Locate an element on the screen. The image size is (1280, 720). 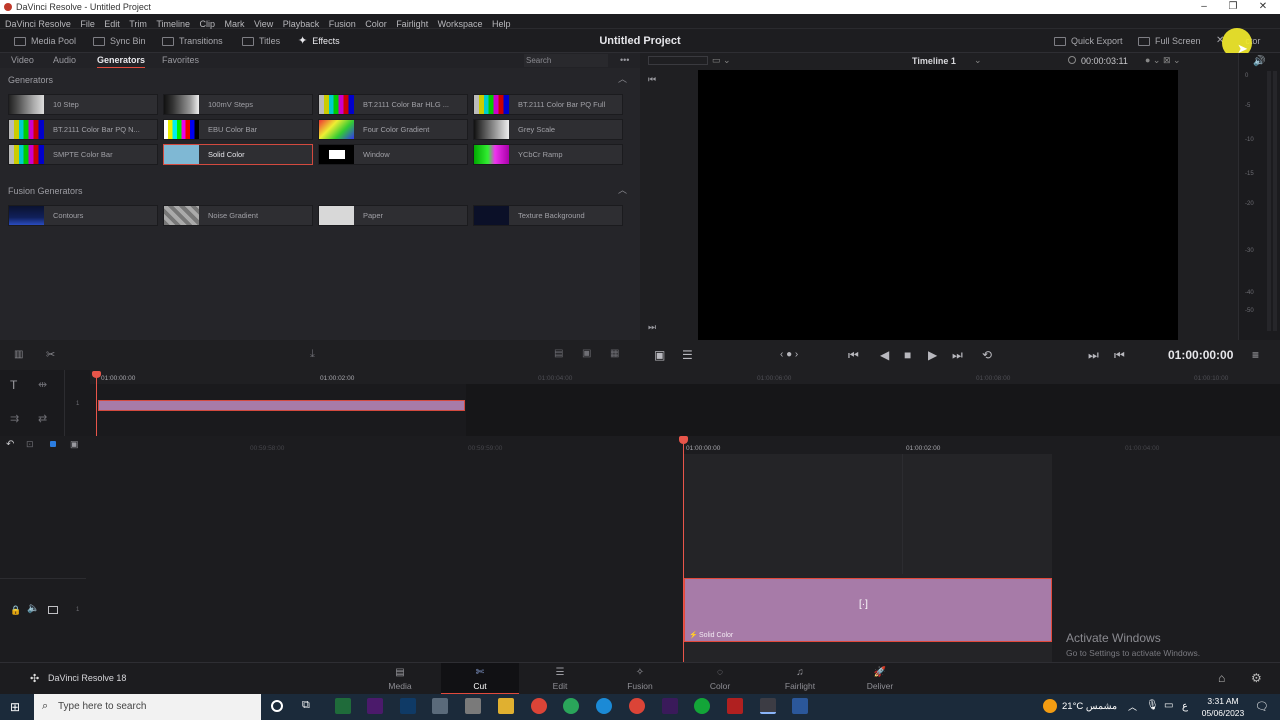
full-screen-button: Full Screen is located at coordinates (1169, 41).